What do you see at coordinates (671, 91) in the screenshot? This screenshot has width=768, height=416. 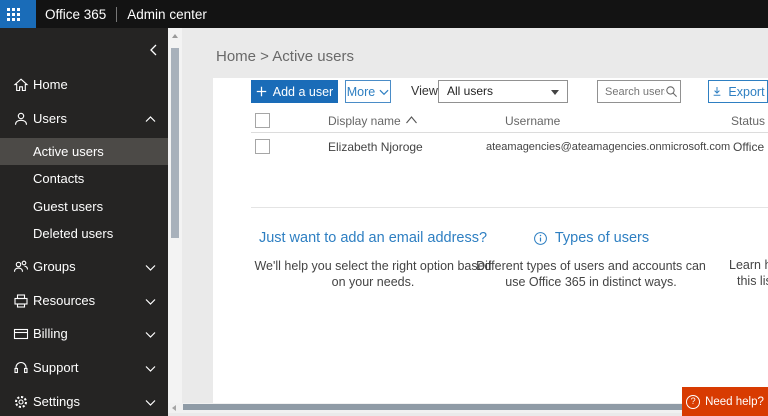 I see `search-icon` at bounding box center [671, 91].